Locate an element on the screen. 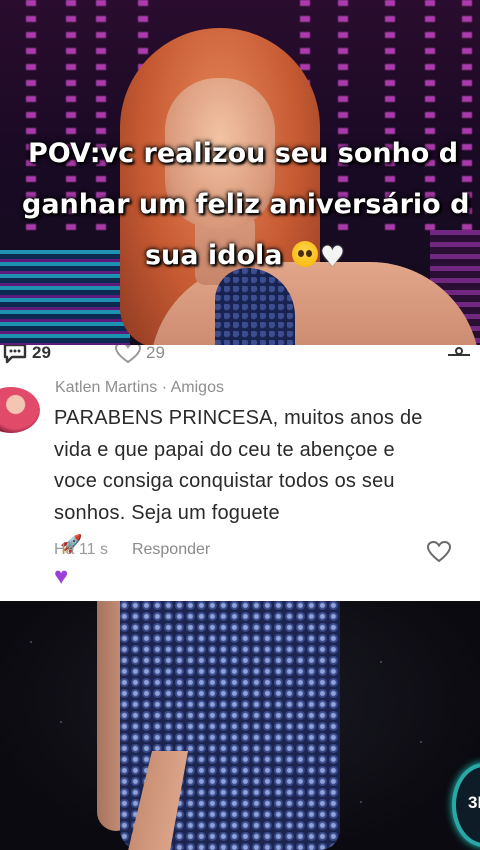  comment-header: Katlen Martins · Amigos is located at coordinates (139, 388).